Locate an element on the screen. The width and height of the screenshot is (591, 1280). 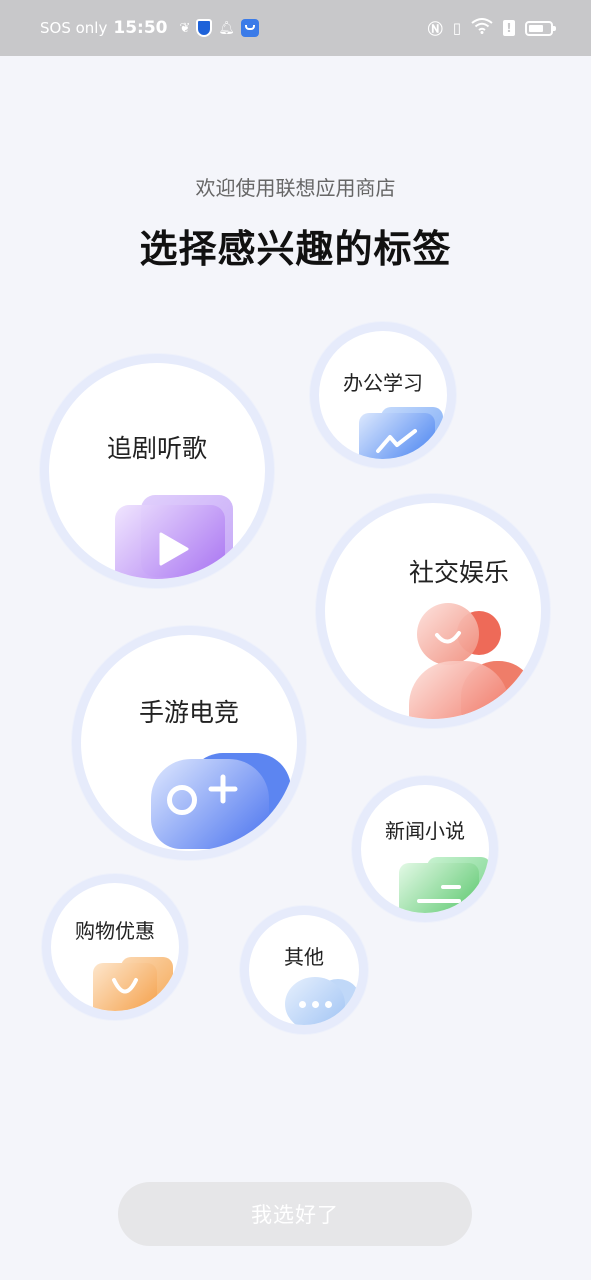
more-dots-icon is located at coordinates (320, 999).